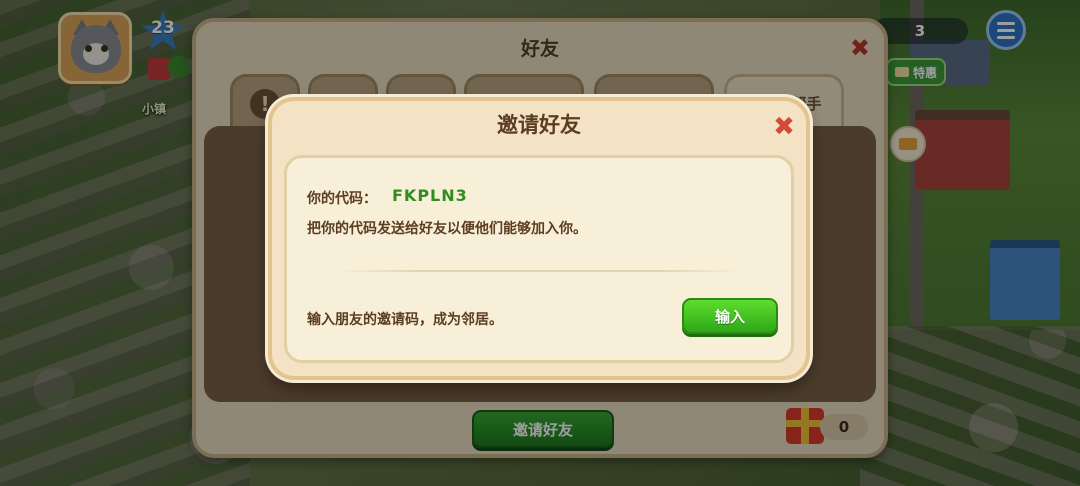  I want to click on invite-dialog-title: 邀请好友, so click(539, 125).